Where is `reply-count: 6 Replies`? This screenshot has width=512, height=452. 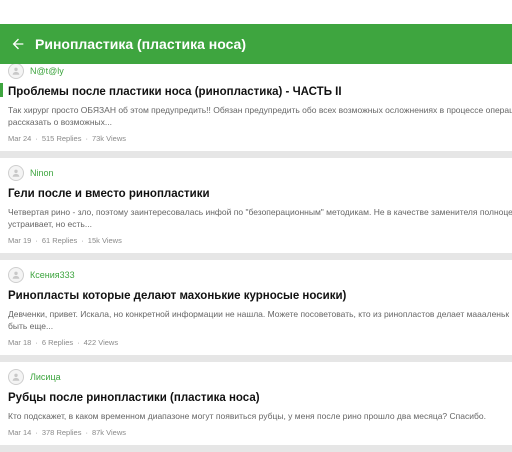 reply-count: 6 Replies is located at coordinates (57, 342).